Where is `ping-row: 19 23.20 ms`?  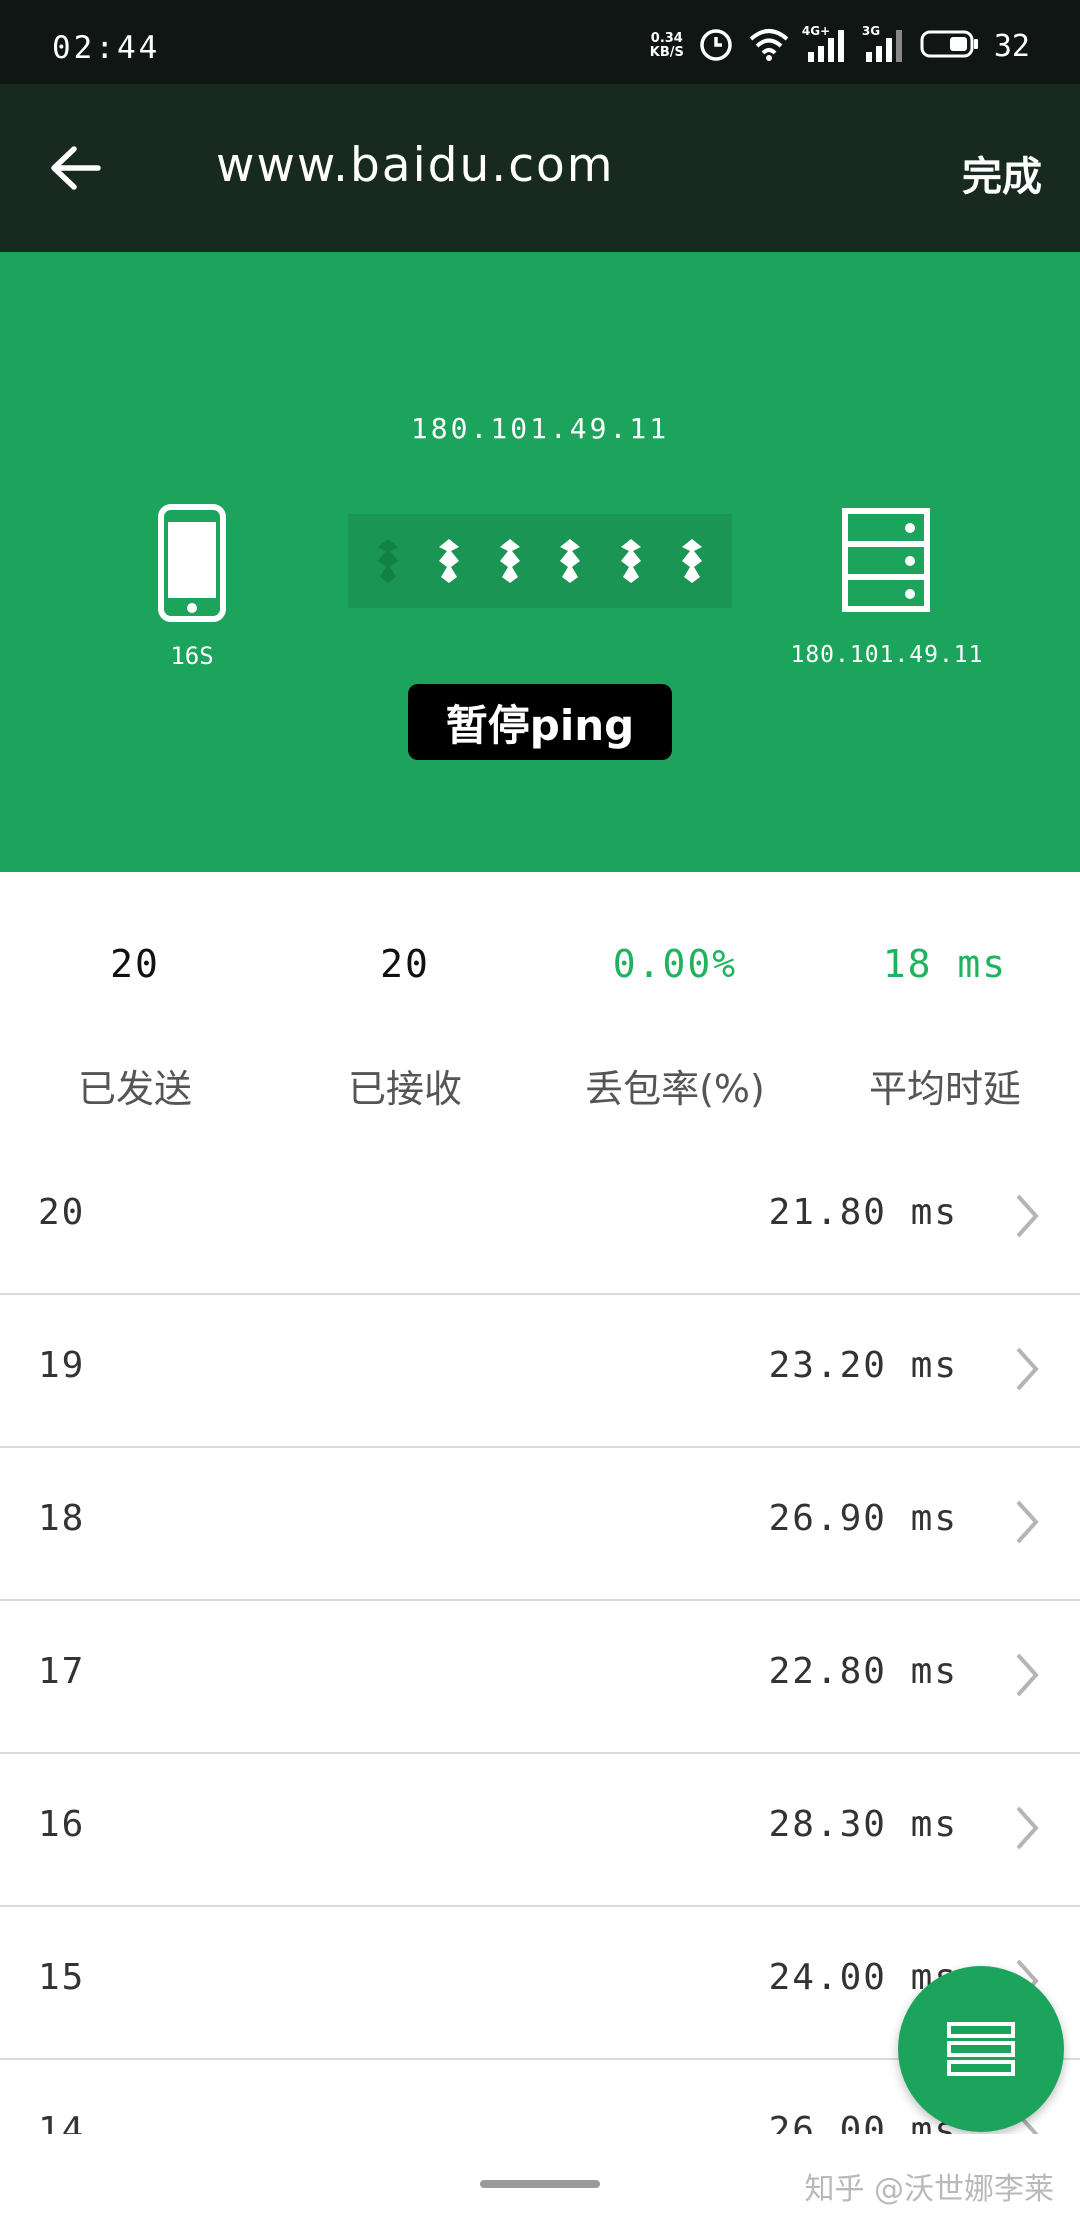 ping-row: 19 23.20 ms is located at coordinates (540, 1371).